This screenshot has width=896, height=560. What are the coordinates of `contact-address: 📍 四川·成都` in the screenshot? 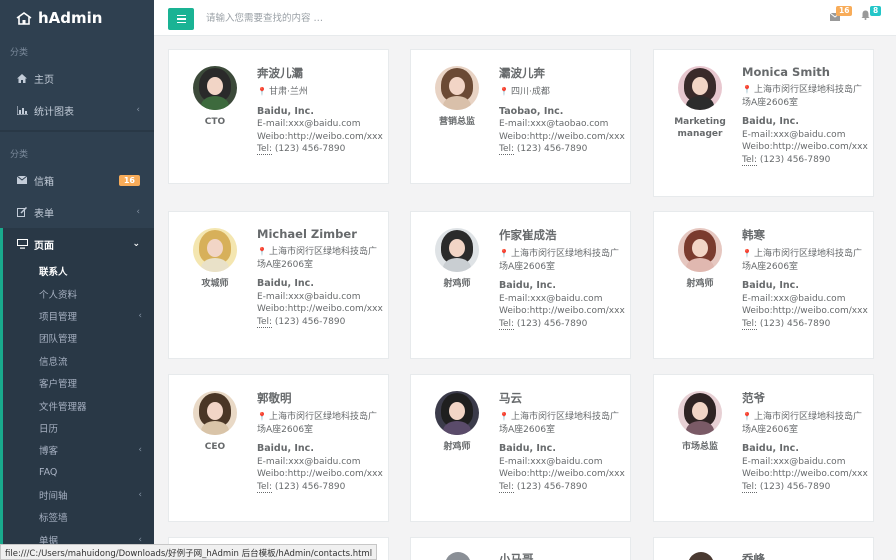 It's located at (563, 92).